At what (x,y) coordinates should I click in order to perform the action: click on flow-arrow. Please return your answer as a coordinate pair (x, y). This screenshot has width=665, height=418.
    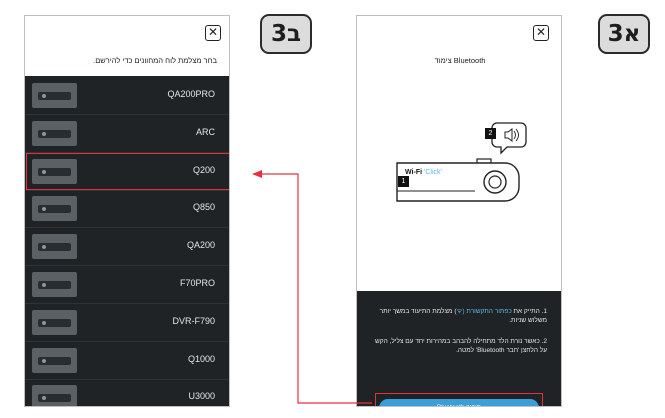
    Looking at the image, I should click on (312, 287).